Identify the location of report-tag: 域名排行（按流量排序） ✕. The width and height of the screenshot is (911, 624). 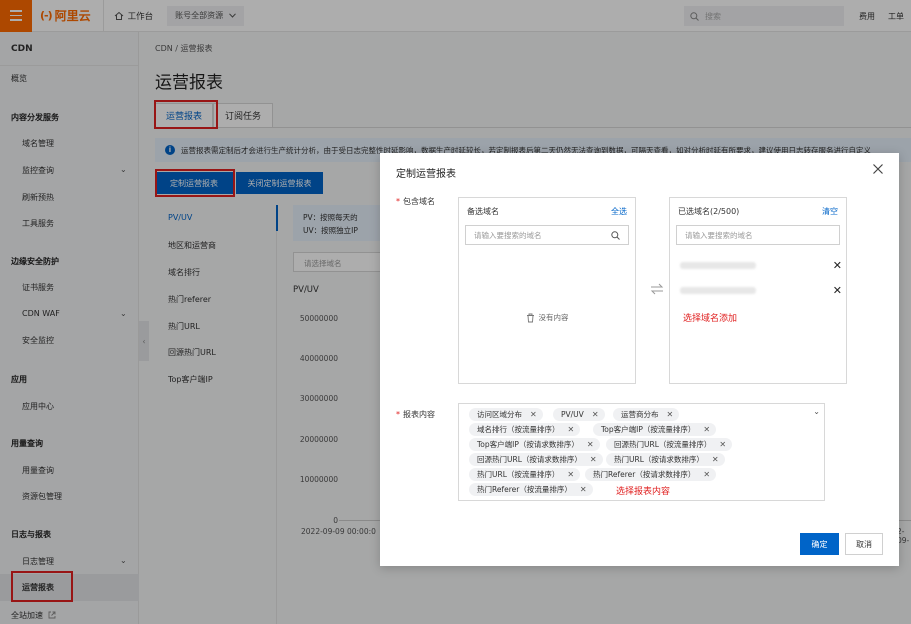
(525, 429).